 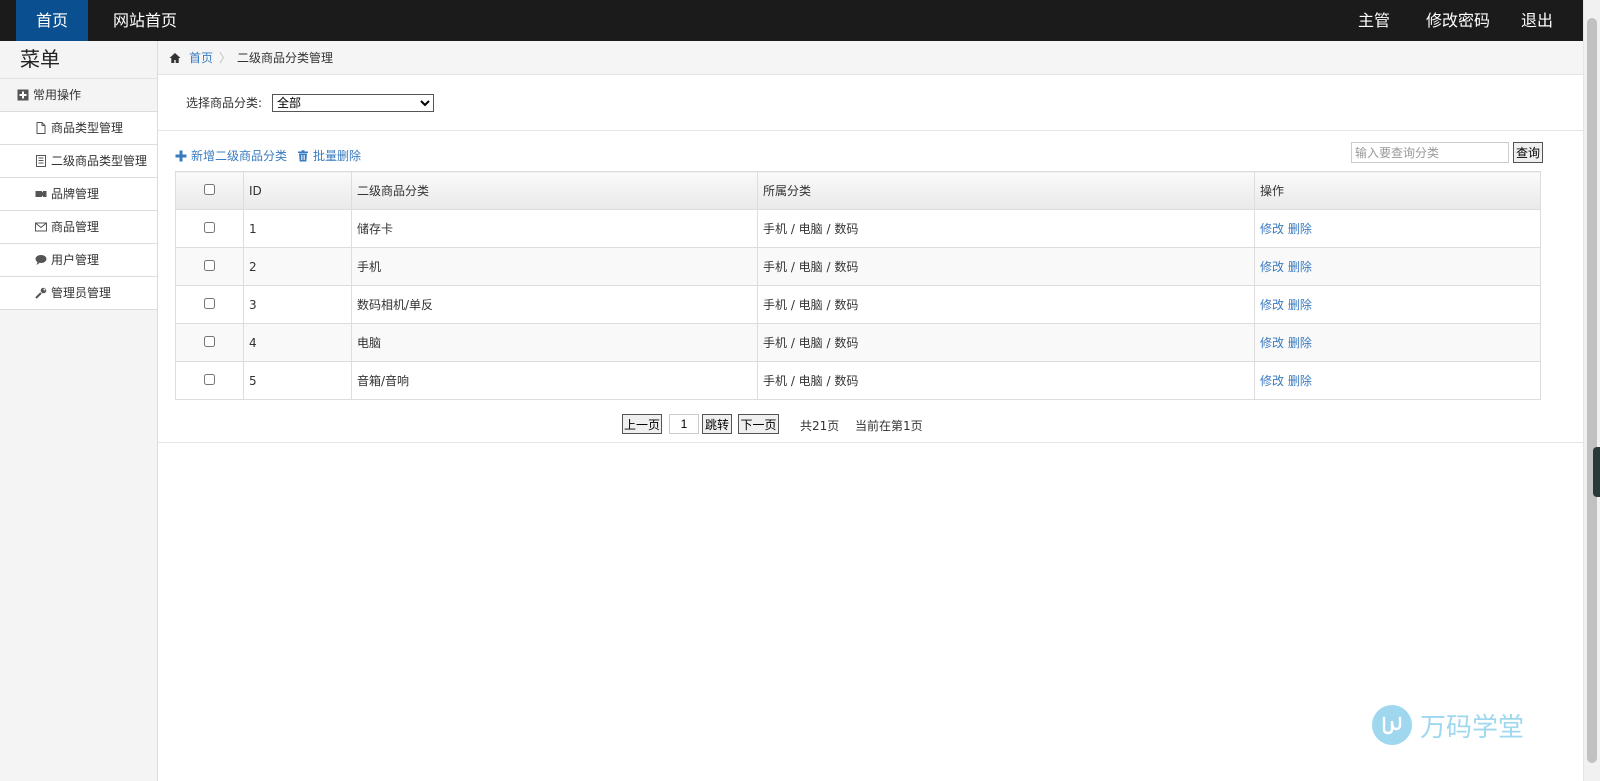 I want to click on side-grip-handle, so click(x=1596, y=472).